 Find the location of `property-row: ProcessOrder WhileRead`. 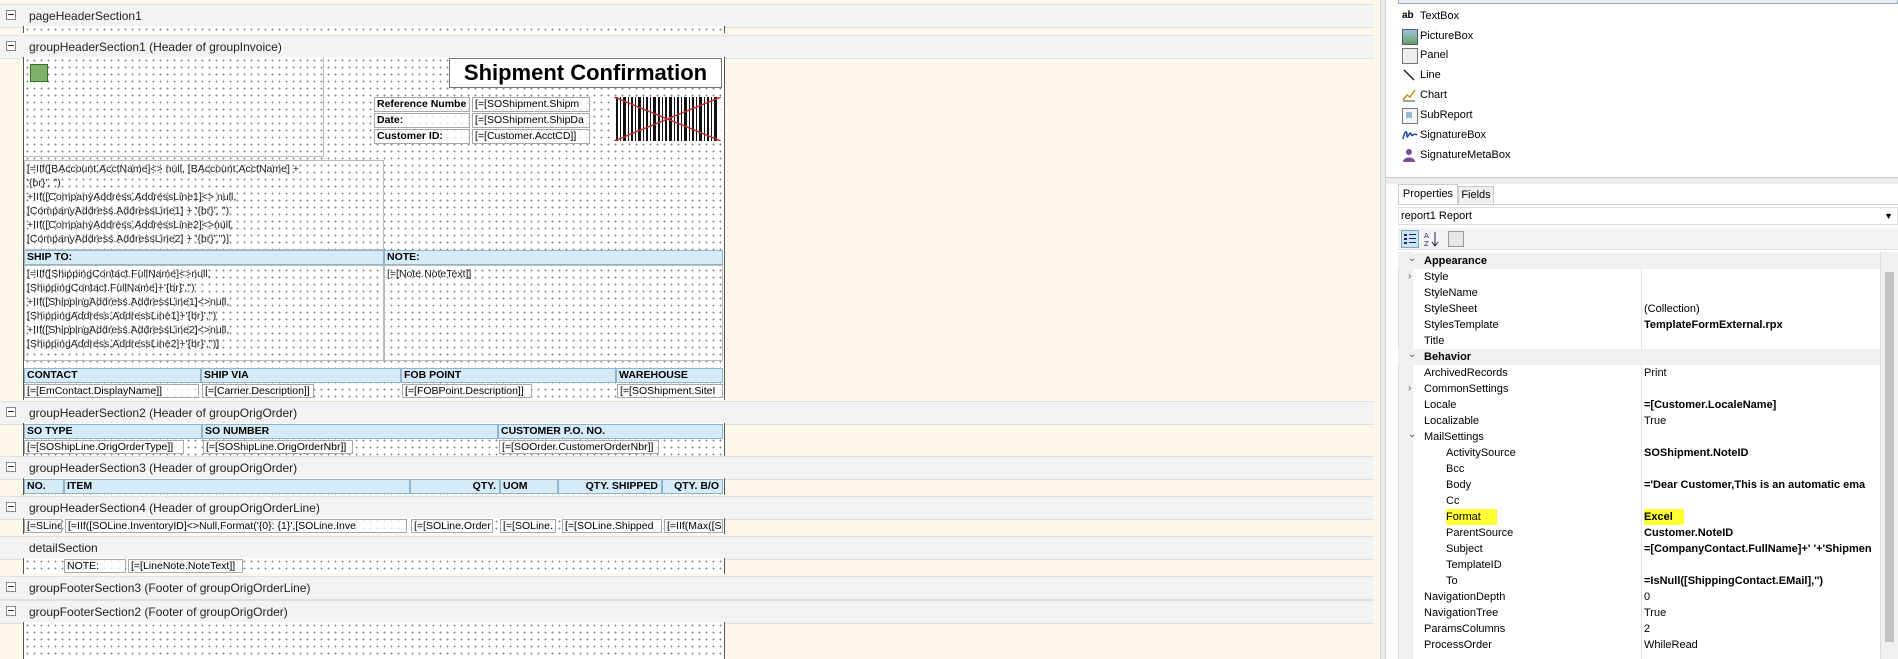

property-row: ProcessOrder WhileRead is located at coordinates (1639, 645).